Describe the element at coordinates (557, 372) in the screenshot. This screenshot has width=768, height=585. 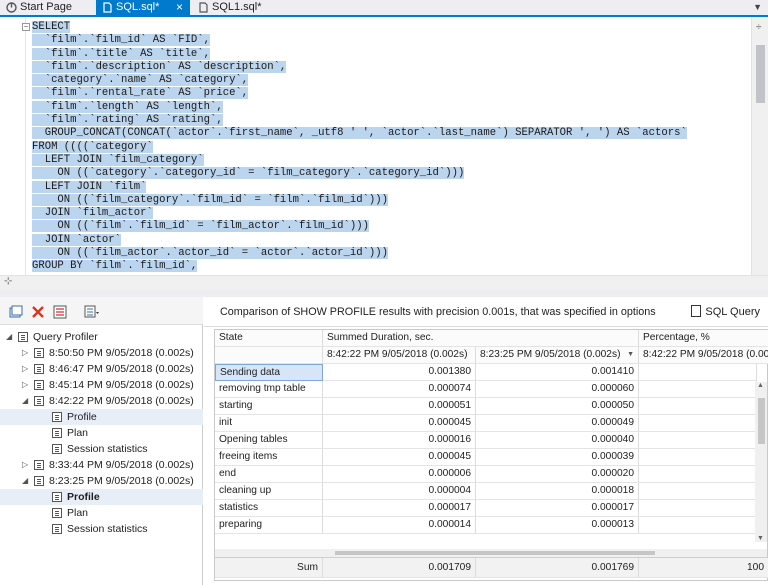
I see `cell-duration-session-2: 0.001410` at that location.